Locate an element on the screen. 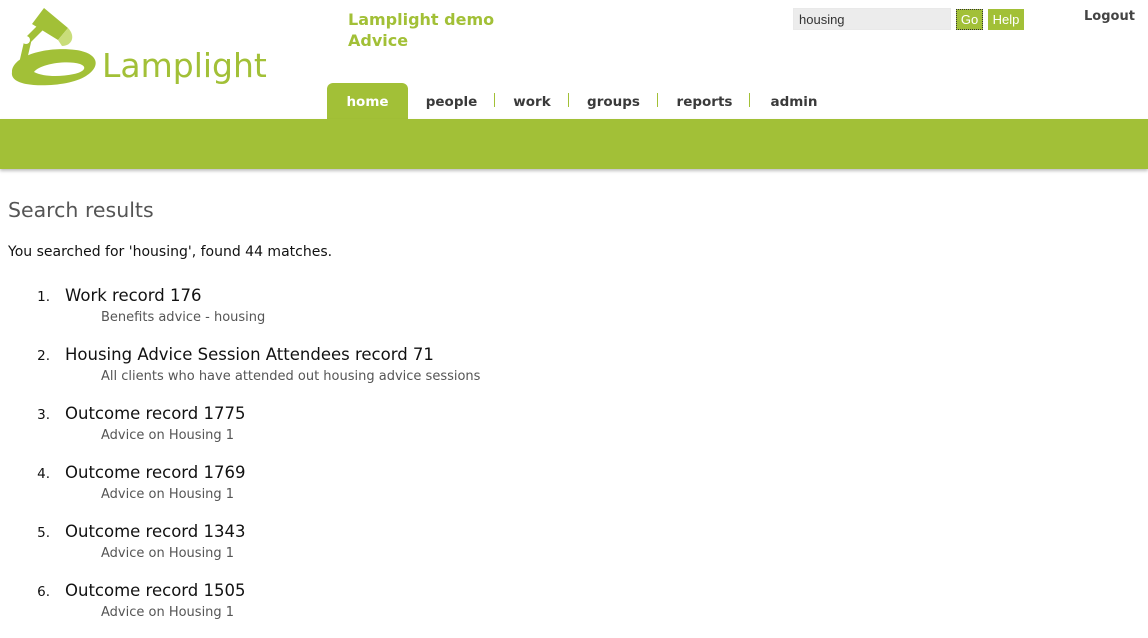 The width and height of the screenshot is (1148, 638). tab-people: people is located at coordinates (451, 101).